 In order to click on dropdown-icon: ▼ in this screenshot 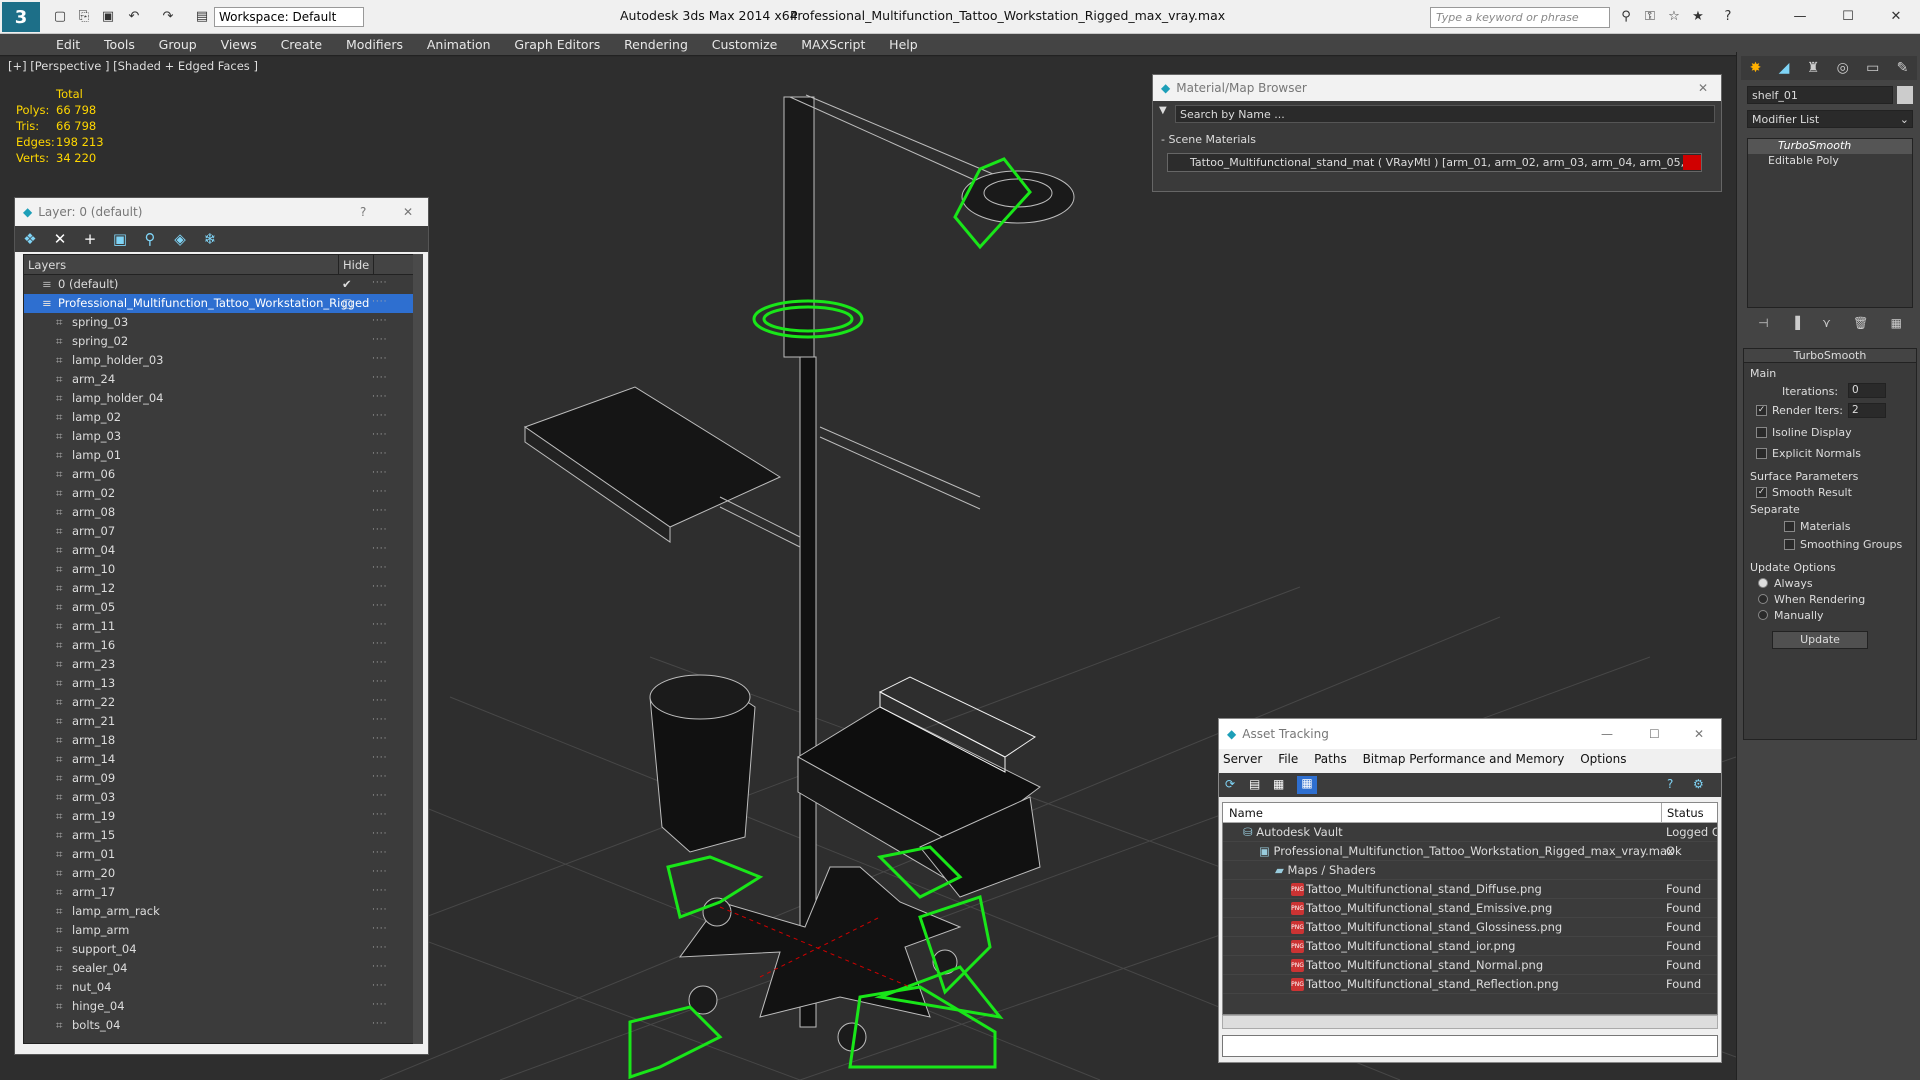, I will do `click(1163, 110)`.